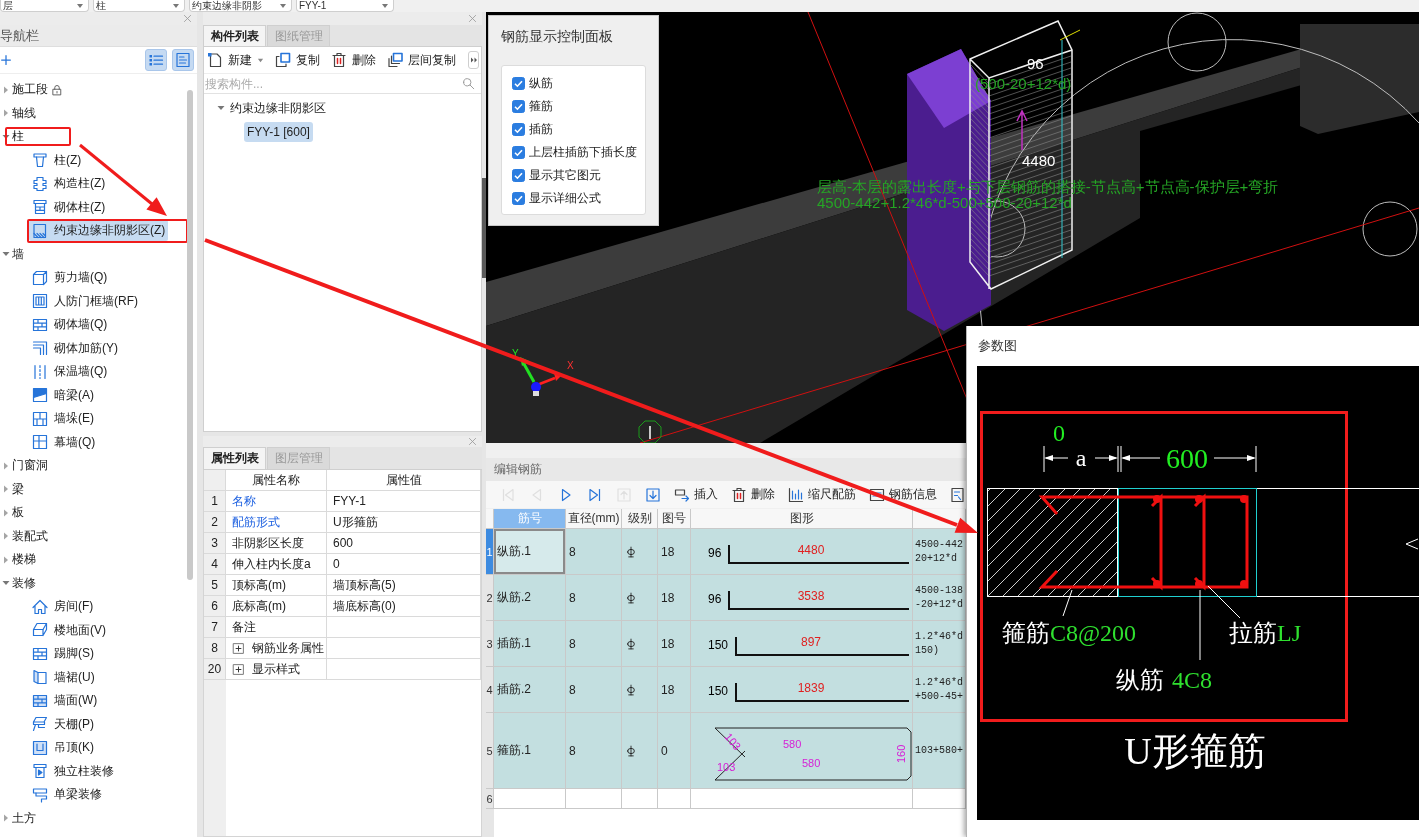 Image resolution: width=1419 pixels, height=837 pixels. What do you see at coordinates (75, 348) in the screenshot?
I see `tree-item: 砌体加筋(Y)` at bounding box center [75, 348].